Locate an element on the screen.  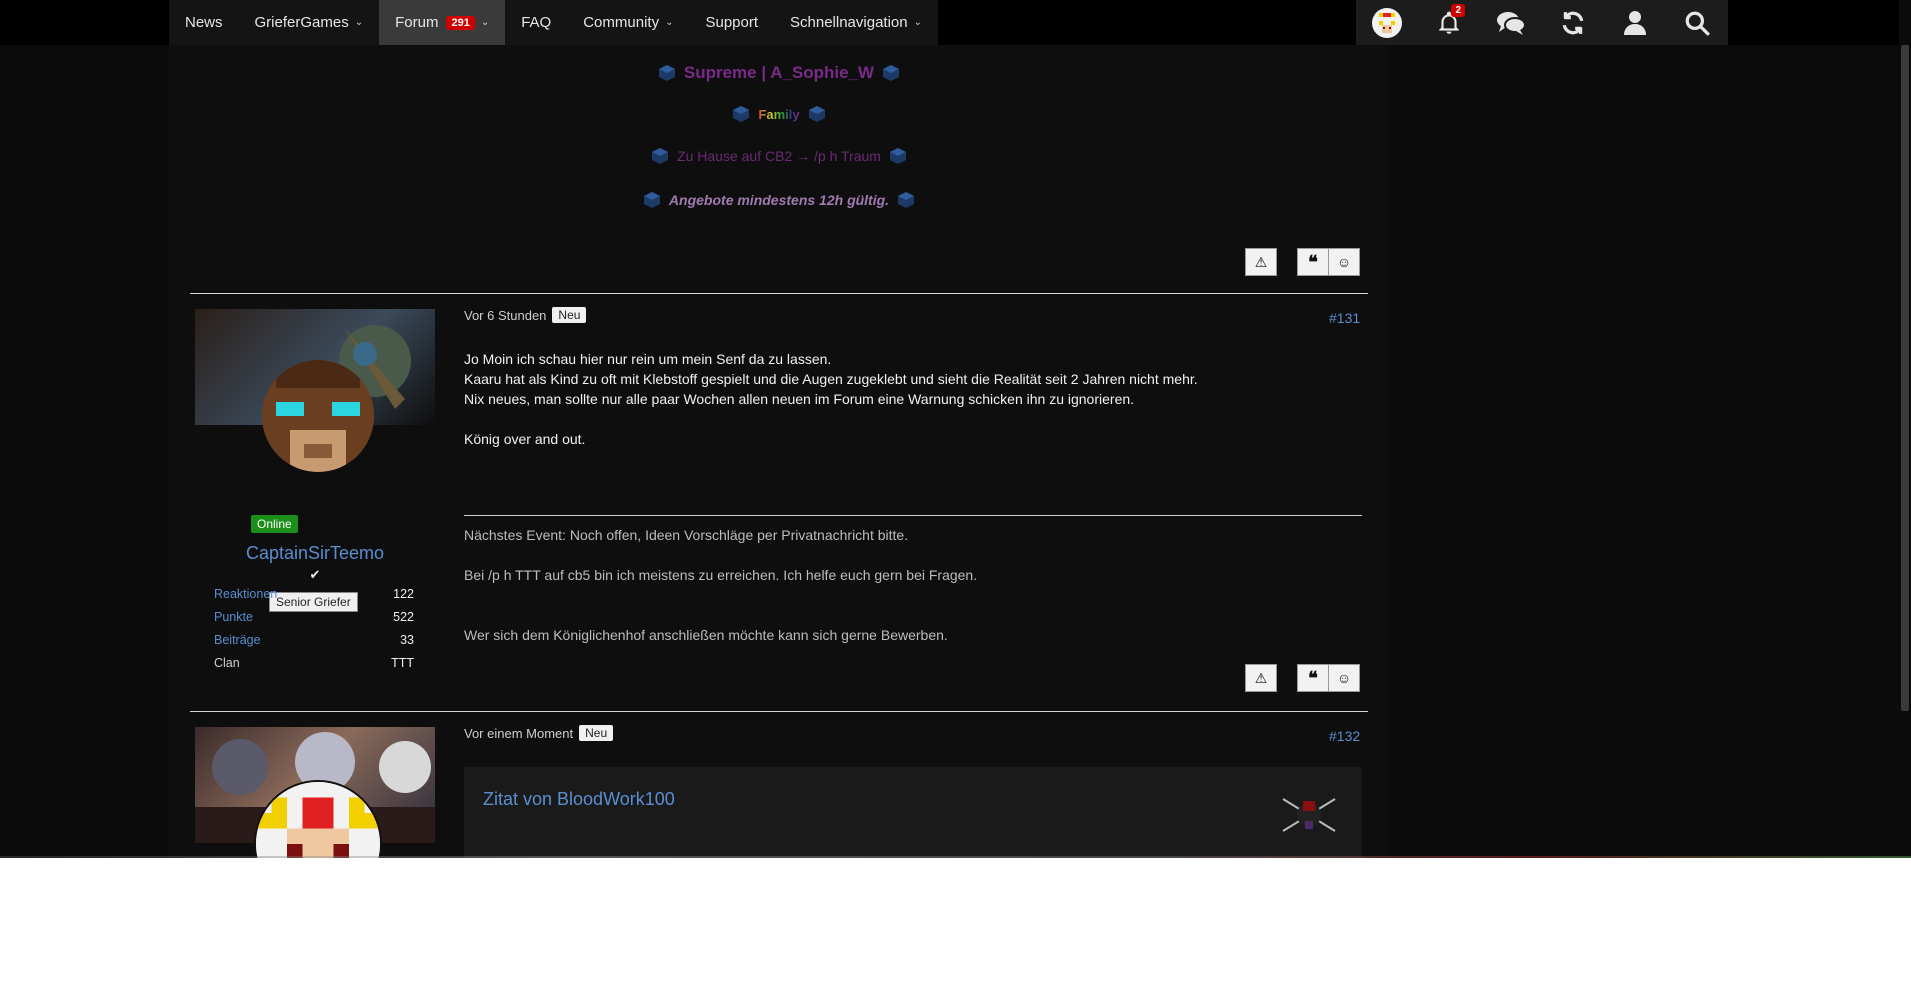
stat-punkte: Punkte 522 is located at coordinates (314, 617).